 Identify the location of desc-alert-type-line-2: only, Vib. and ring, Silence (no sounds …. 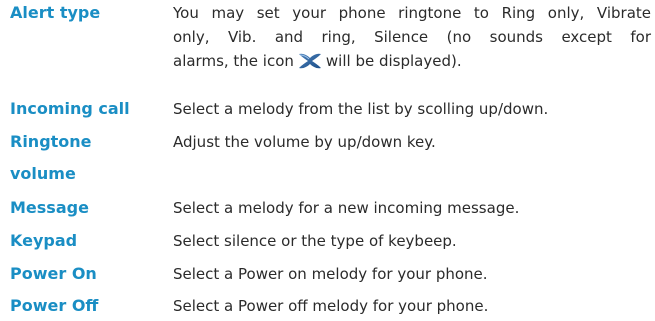
(412, 37).